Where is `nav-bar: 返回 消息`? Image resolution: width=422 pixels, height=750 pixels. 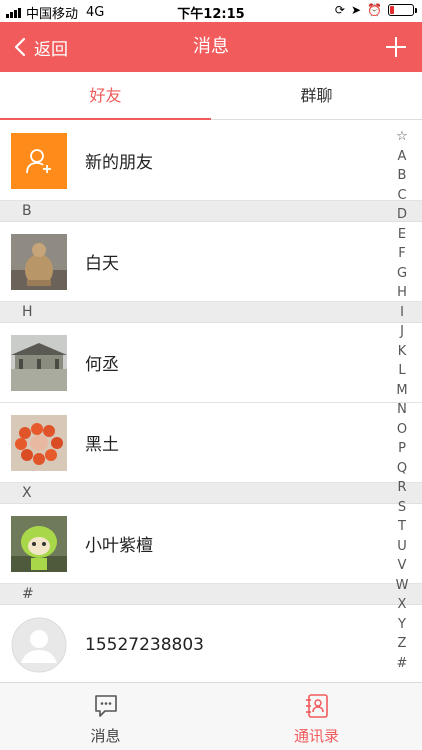
nav-bar: 返回 消息 is located at coordinates (211, 47).